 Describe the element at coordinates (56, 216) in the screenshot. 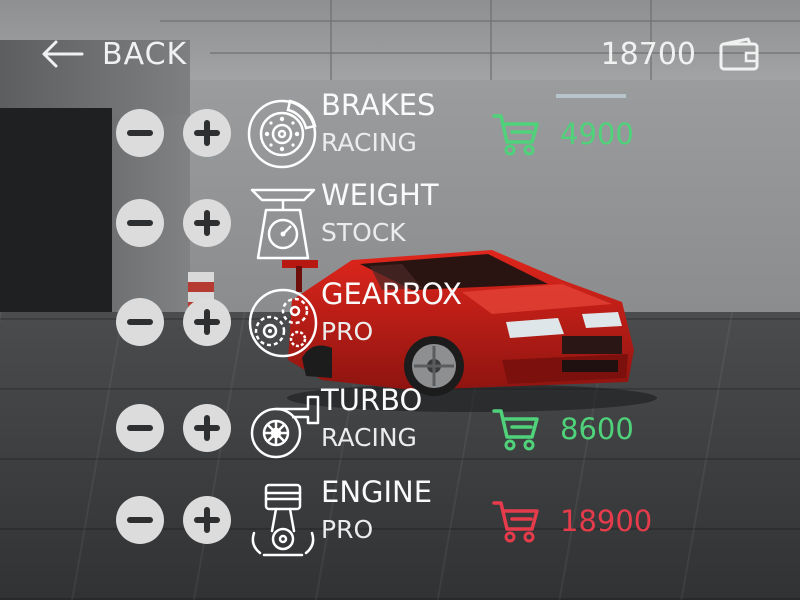

I see `garage-door` at that location.